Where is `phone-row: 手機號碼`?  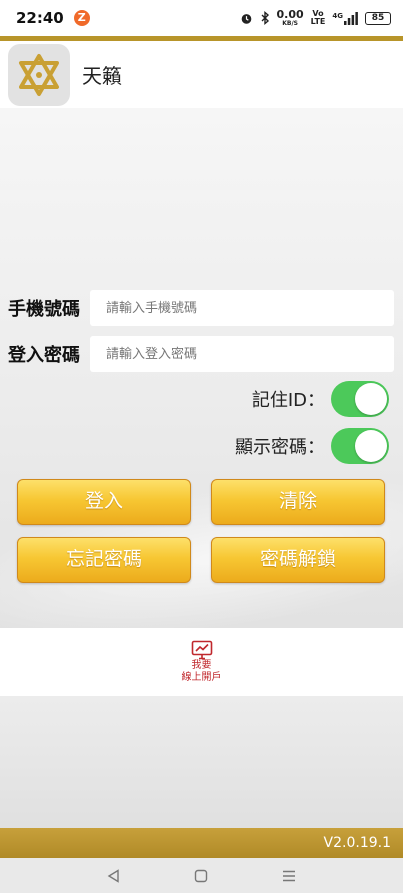 phone-row: 手機號碼 is located at coordinates (201, 308).